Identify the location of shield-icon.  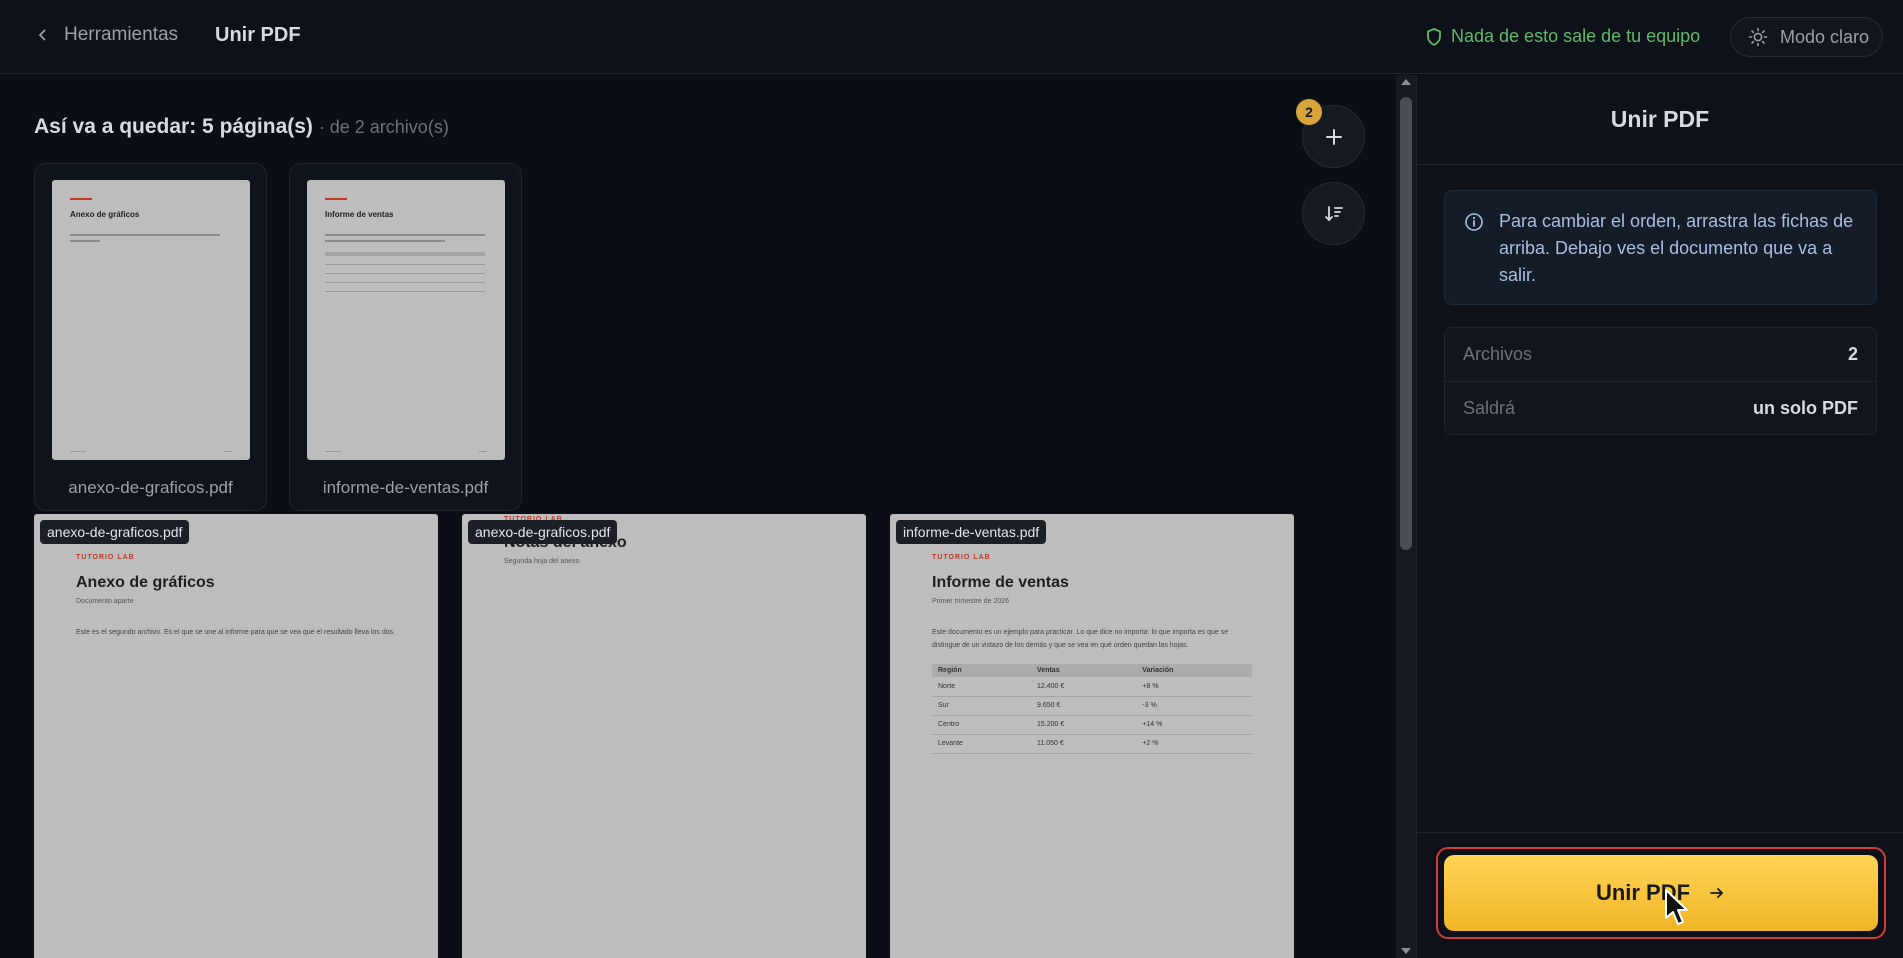
(1434, 36).